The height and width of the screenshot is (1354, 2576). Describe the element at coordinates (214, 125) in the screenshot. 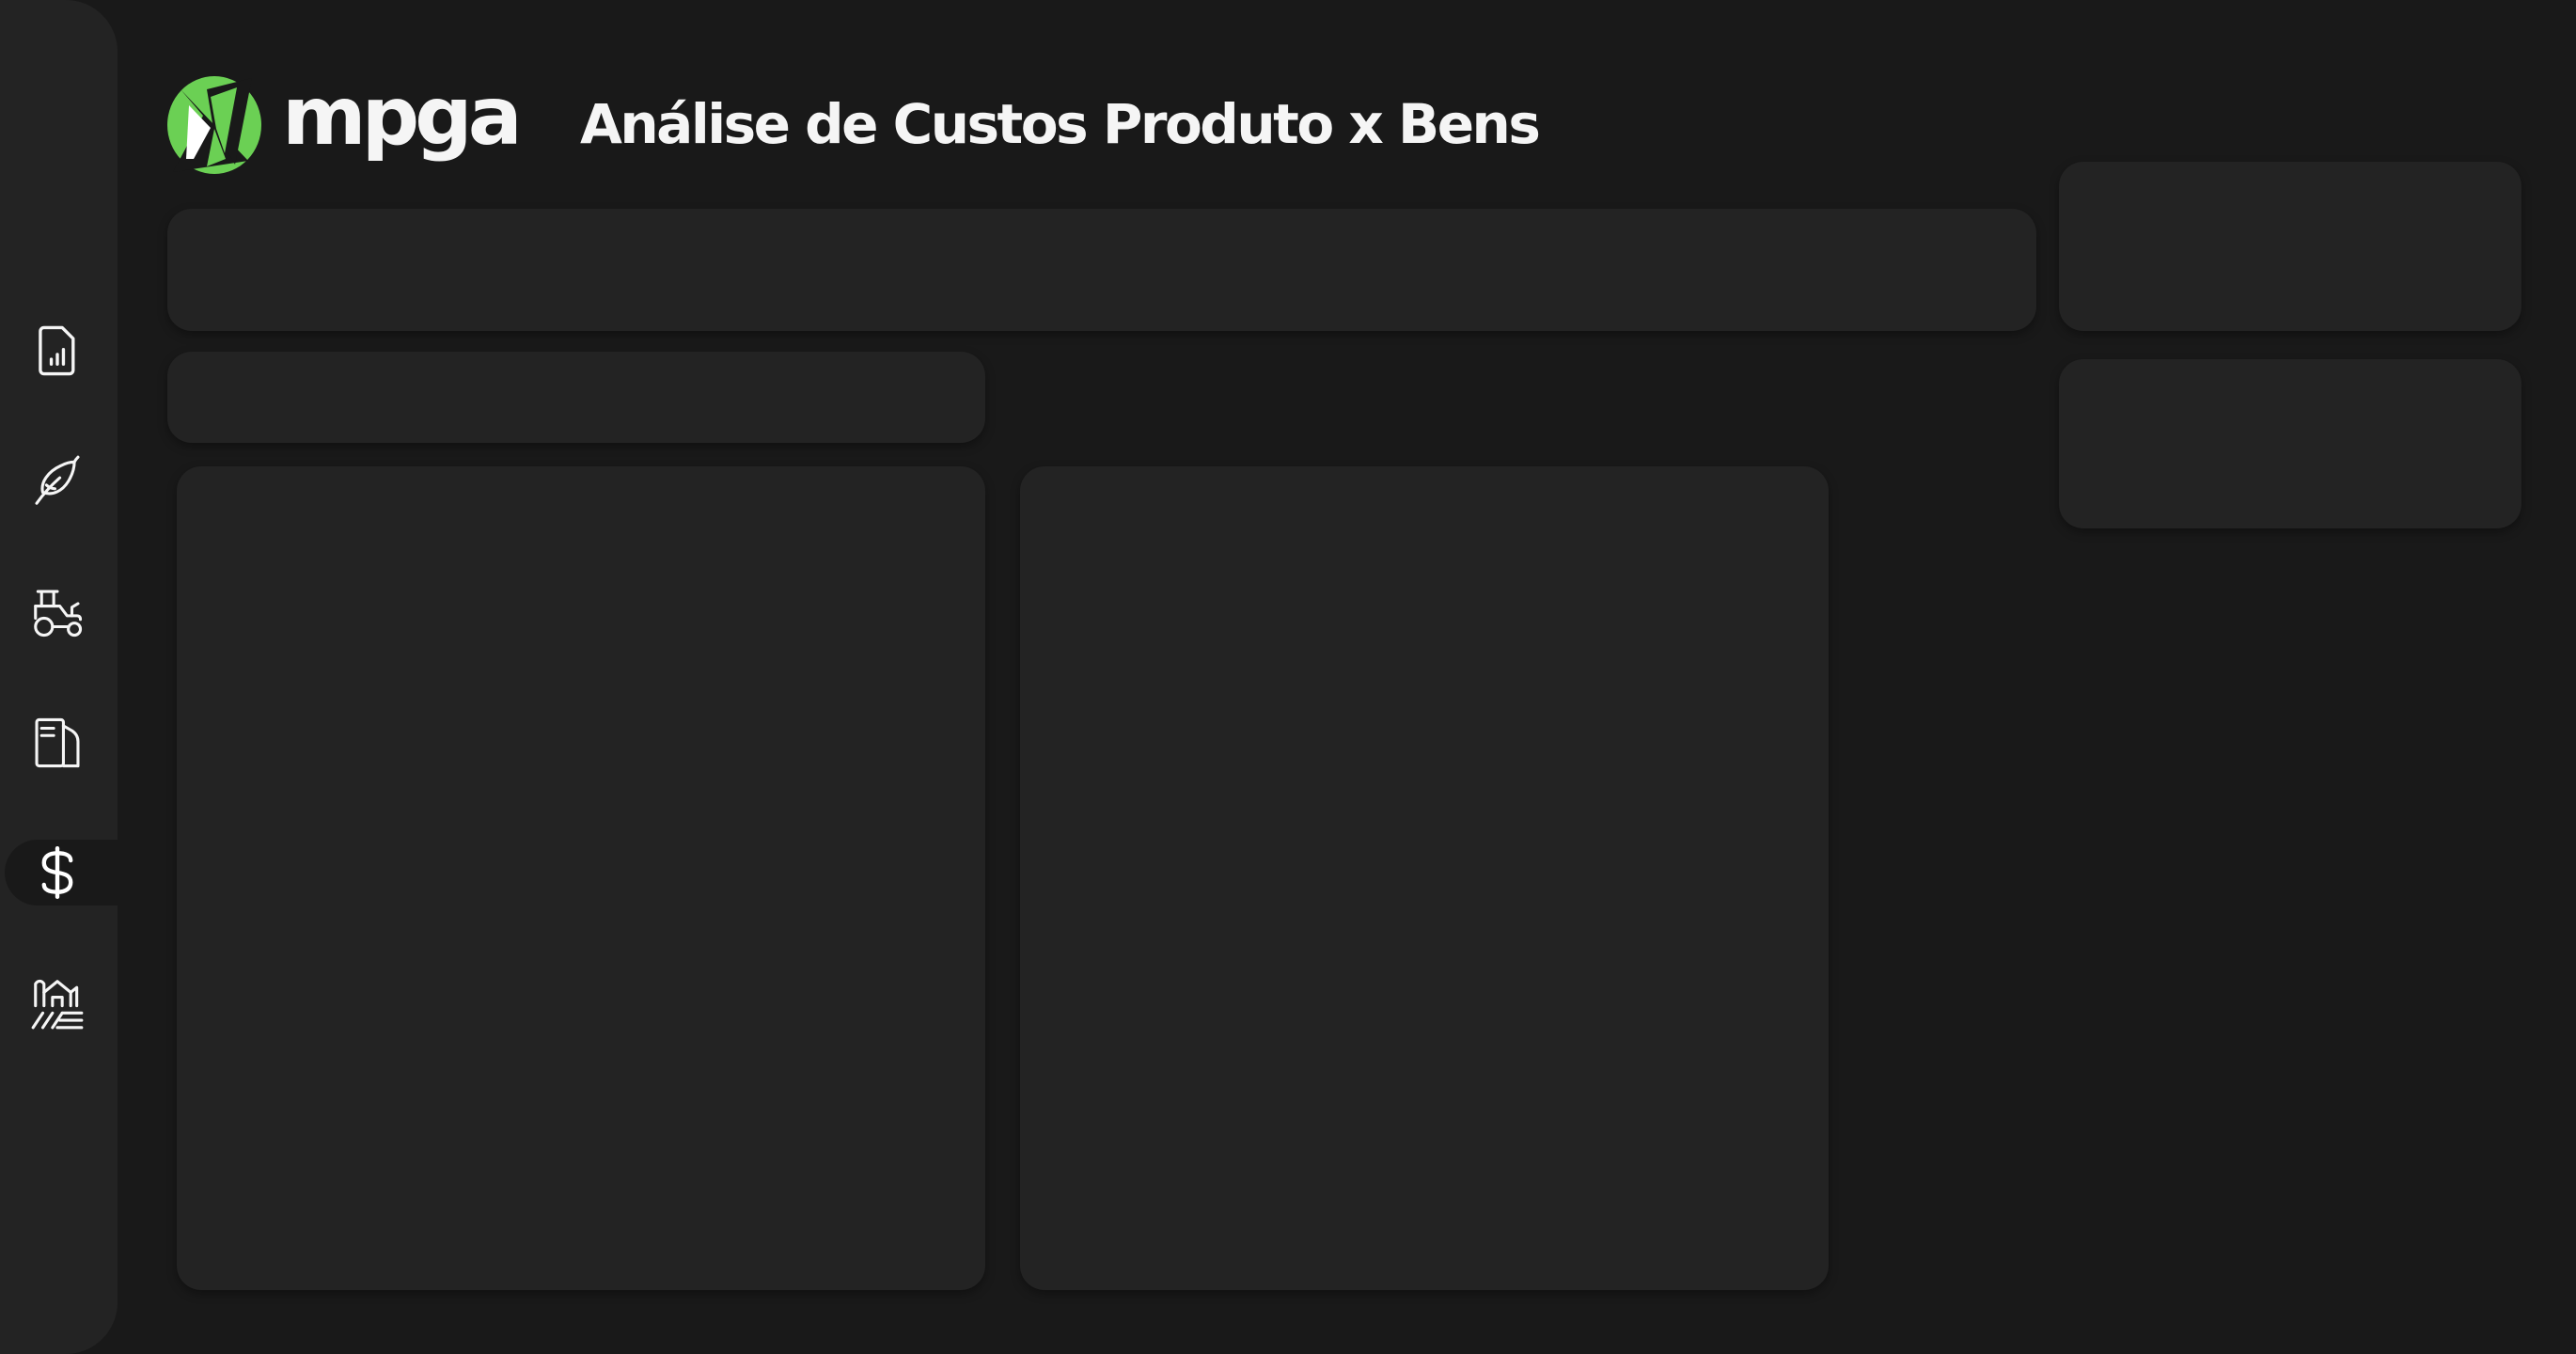

I see `logo-mark-icon` at that location.